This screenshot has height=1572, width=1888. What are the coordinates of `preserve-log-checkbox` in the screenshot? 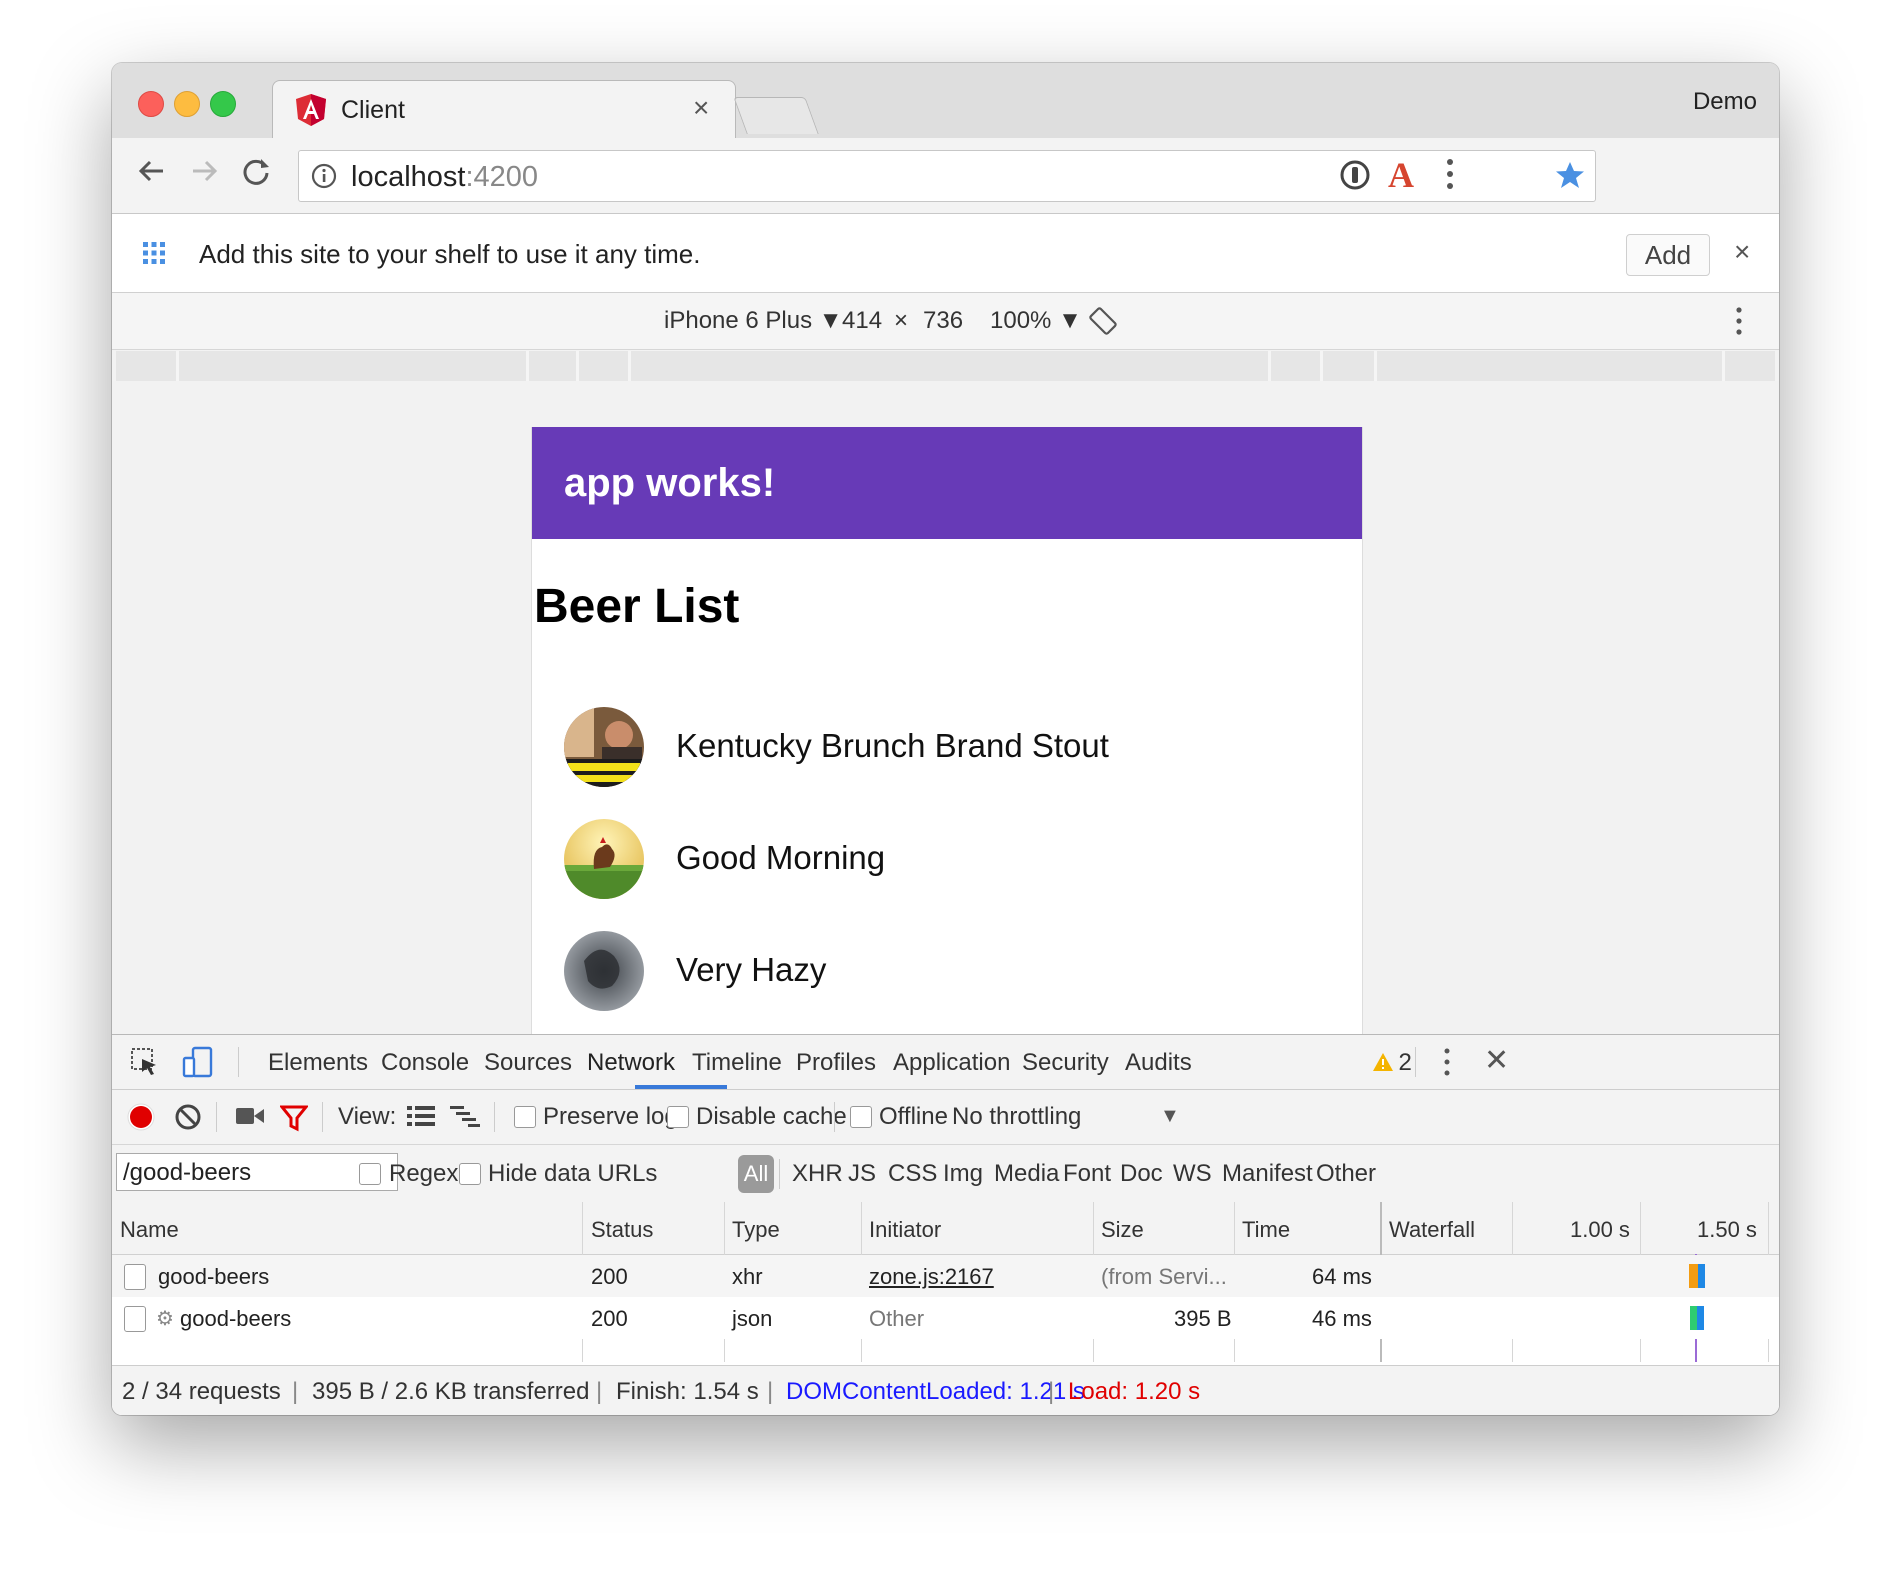 It's located at (525, 1117).